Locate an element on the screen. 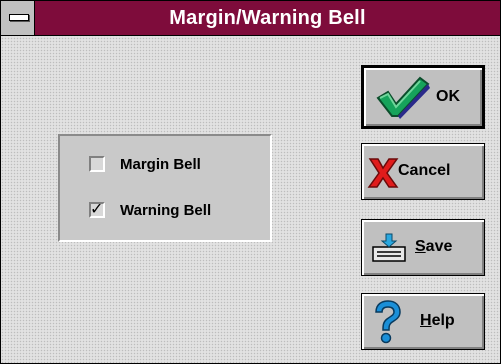 This screenshot has height=364, width=501. checkmark-glyph: ✓ is located at coordinates (97, 208).